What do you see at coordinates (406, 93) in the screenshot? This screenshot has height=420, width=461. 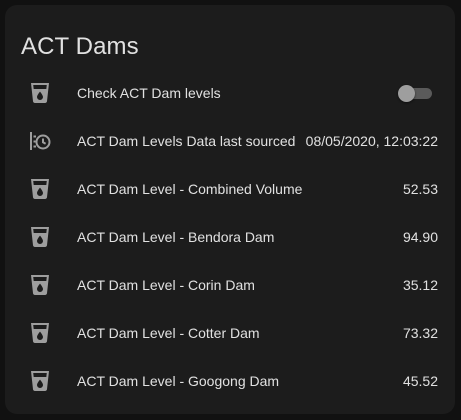 I see `toggle-thumb` at bounding box center [406, 93].